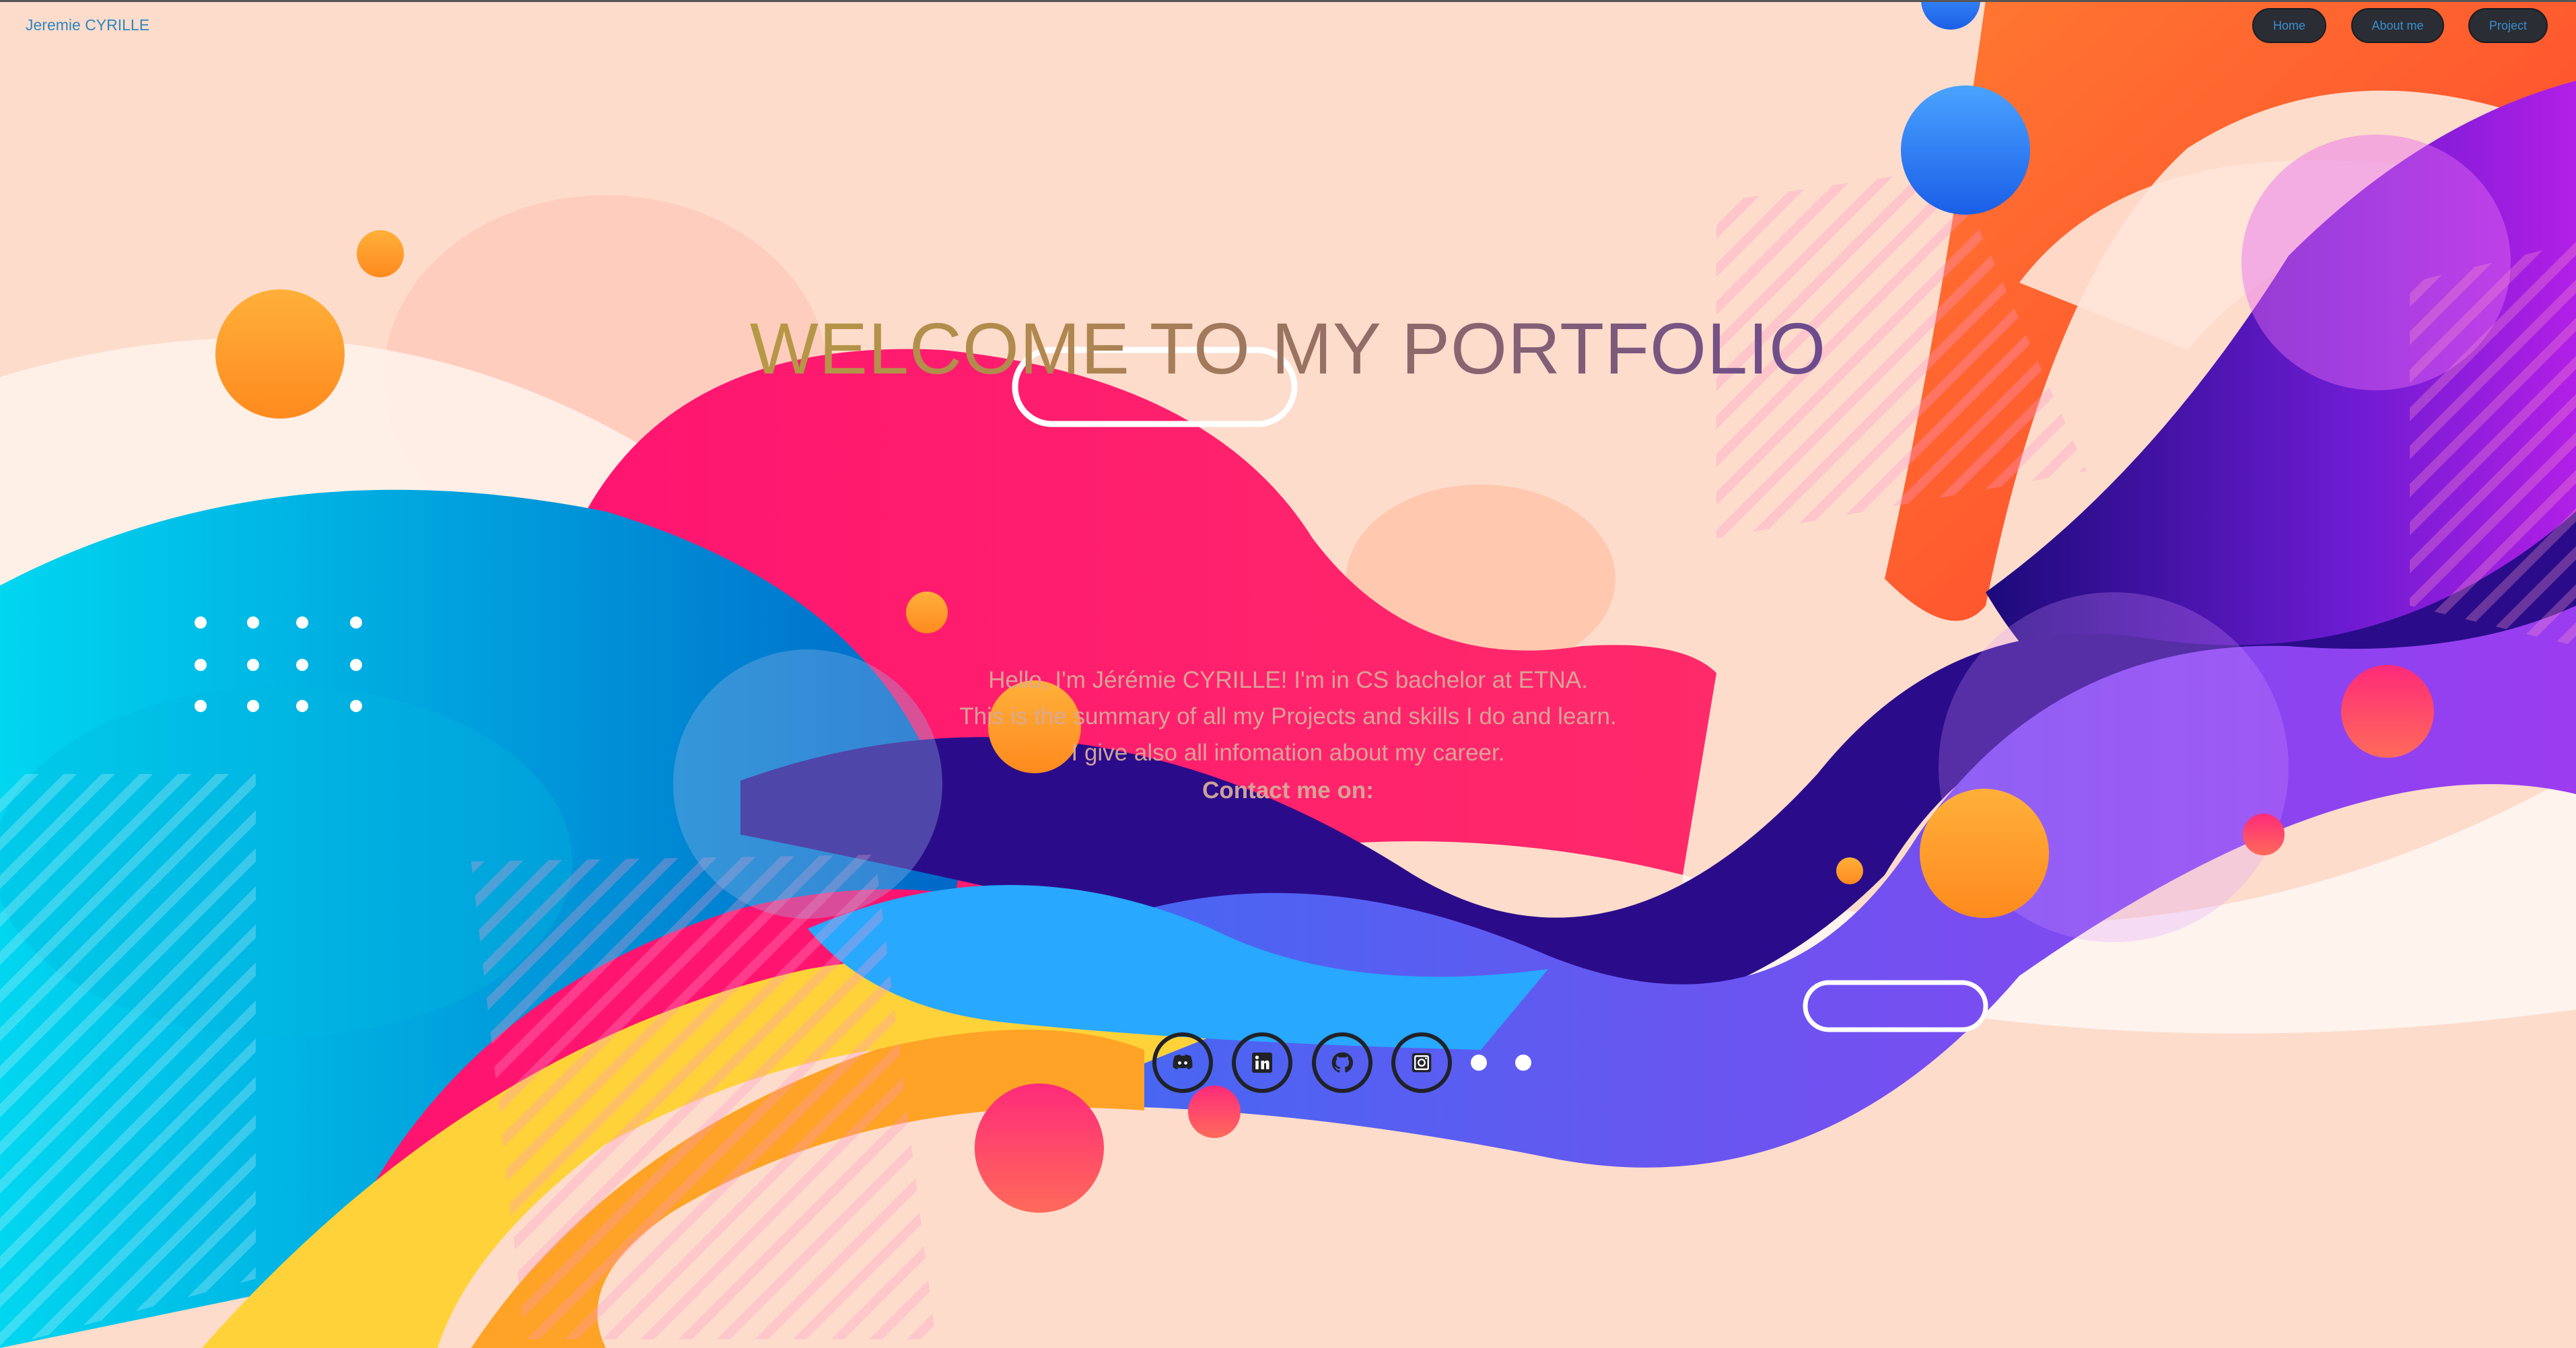  I want to click on instagram-link-button, so click(1421, 1062).